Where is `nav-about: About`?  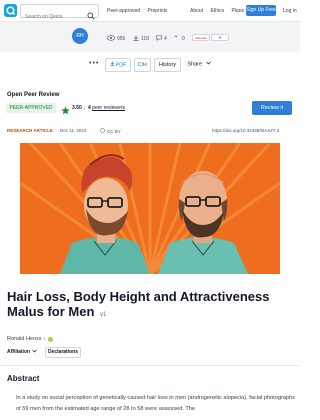
nav-about: About is located at coordinates (196, 11).